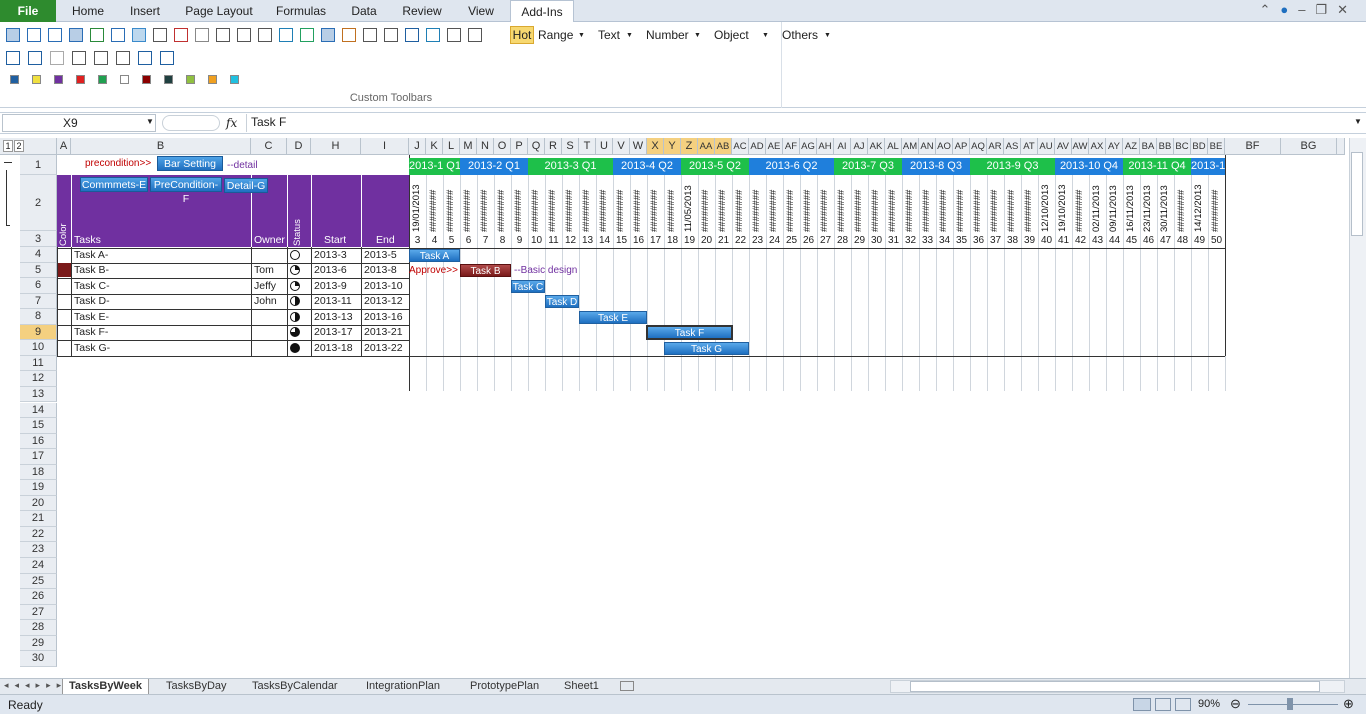  Describe the element at coordinates (1348, 704) in the screenshot. I see `zoom-in-icon: ⊕` at that location.